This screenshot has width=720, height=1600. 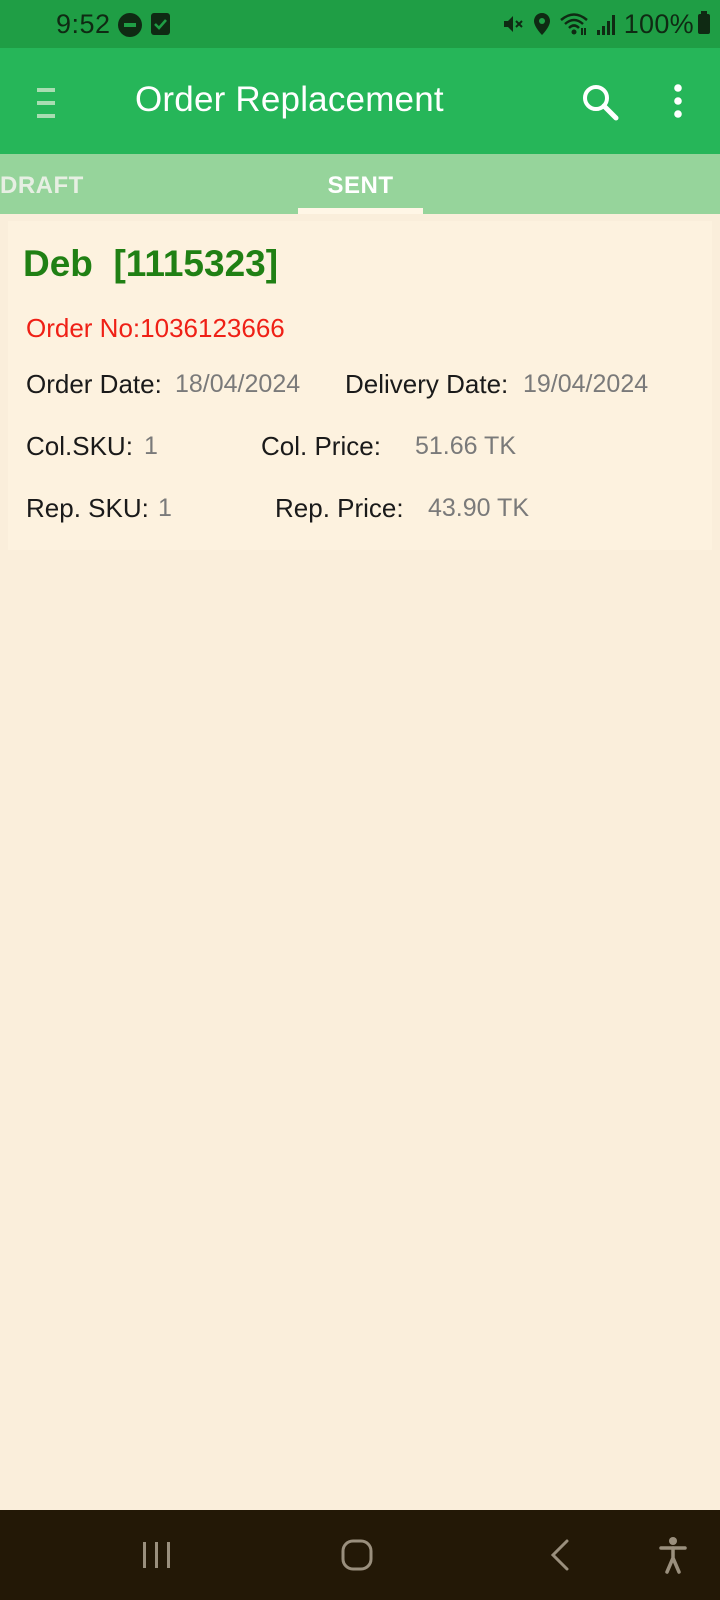 I want to click on location-icon, so click(x=541, y=24).